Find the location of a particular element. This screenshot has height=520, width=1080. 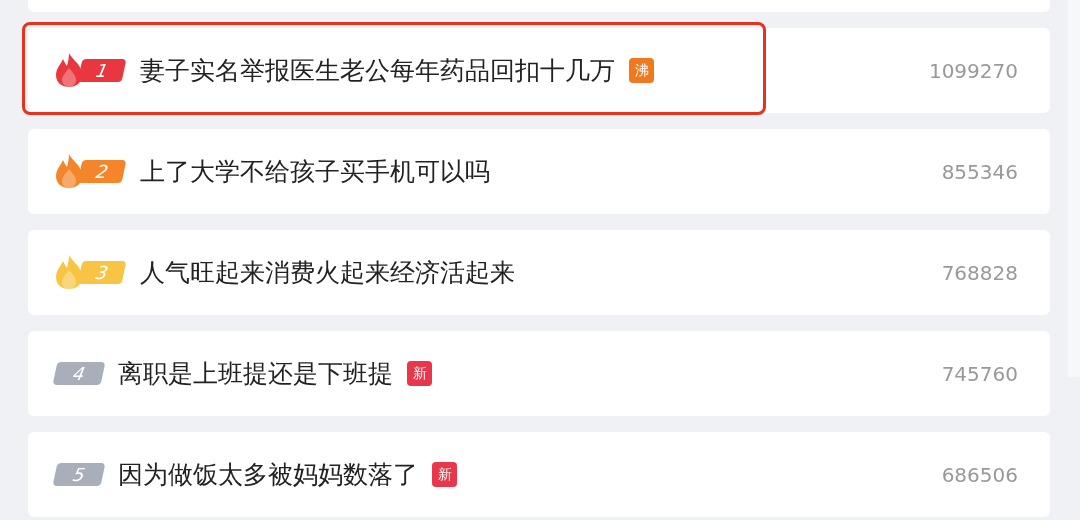

heat-count: 686506 is located at coordinates (979, 474).